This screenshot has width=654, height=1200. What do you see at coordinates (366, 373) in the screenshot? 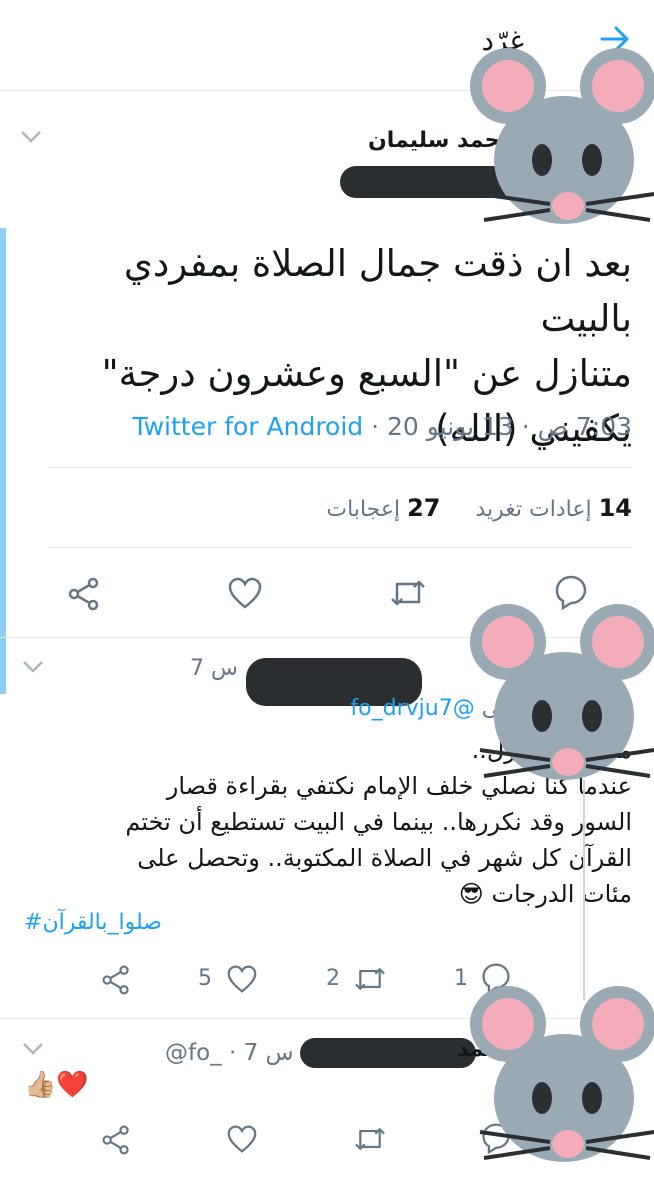
I see `tweet-text-line: متنازل عن "السبع وعشرون درجة"` at bounding box center [366, 373].